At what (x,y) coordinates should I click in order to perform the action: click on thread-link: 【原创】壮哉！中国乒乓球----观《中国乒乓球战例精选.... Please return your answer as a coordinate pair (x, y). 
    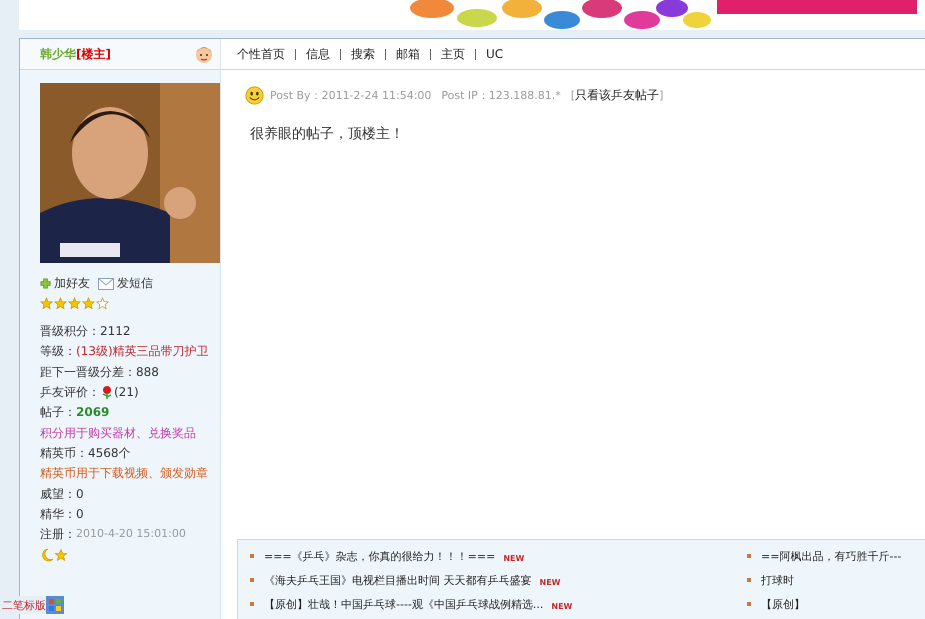
    Looking at the image, I should click on (404, 604).